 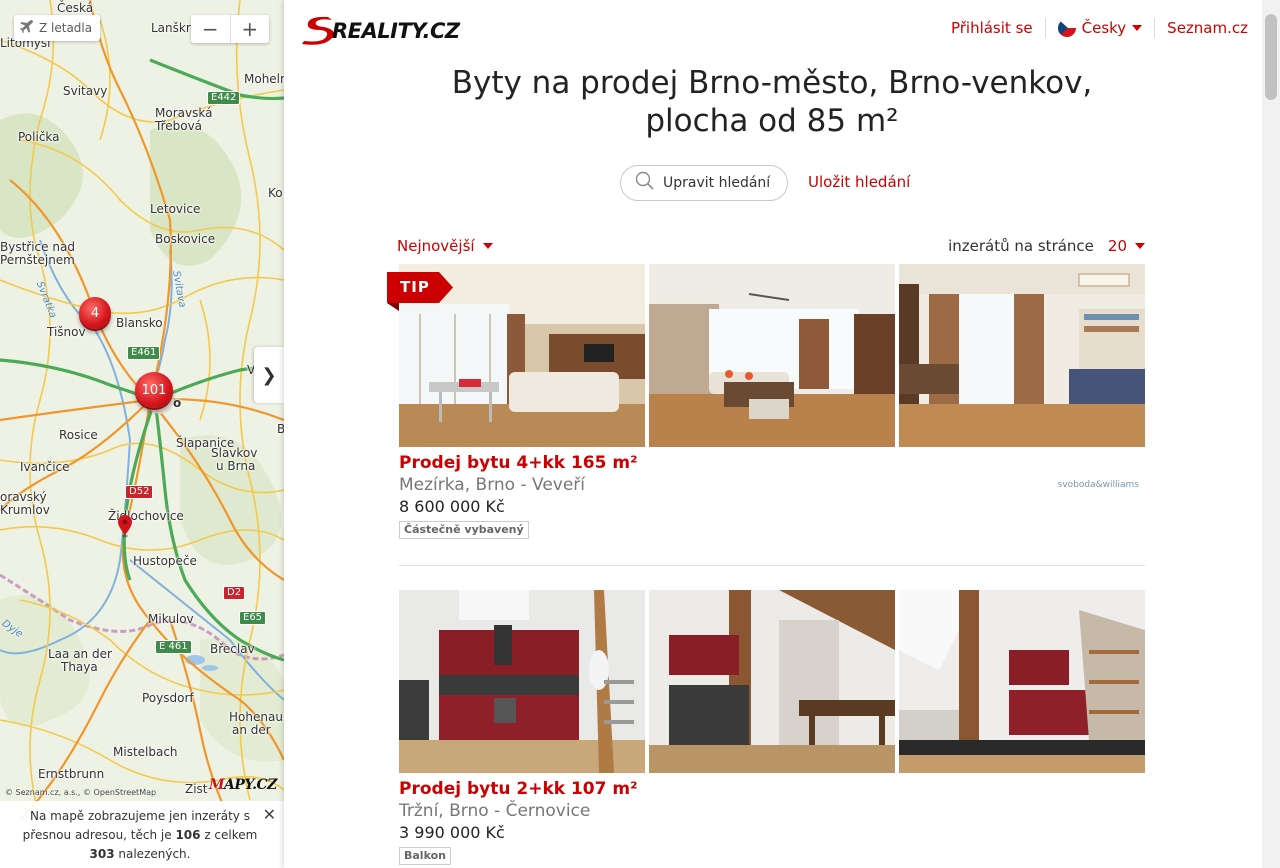 I want to click on listing-photos, so click(x=772, y=681).